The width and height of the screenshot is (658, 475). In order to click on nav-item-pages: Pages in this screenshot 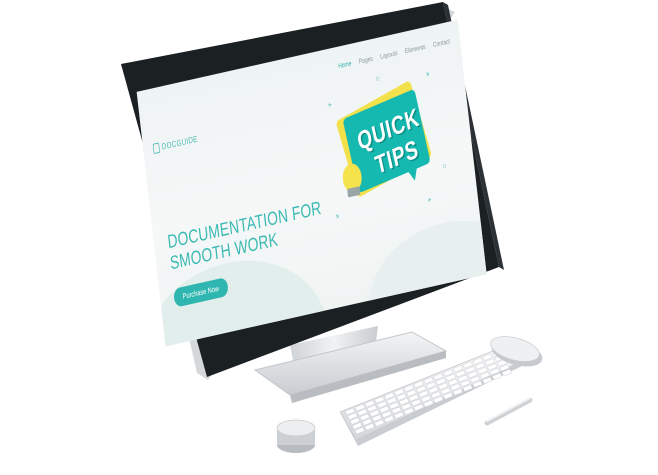, I will do `click(365, 60)`.